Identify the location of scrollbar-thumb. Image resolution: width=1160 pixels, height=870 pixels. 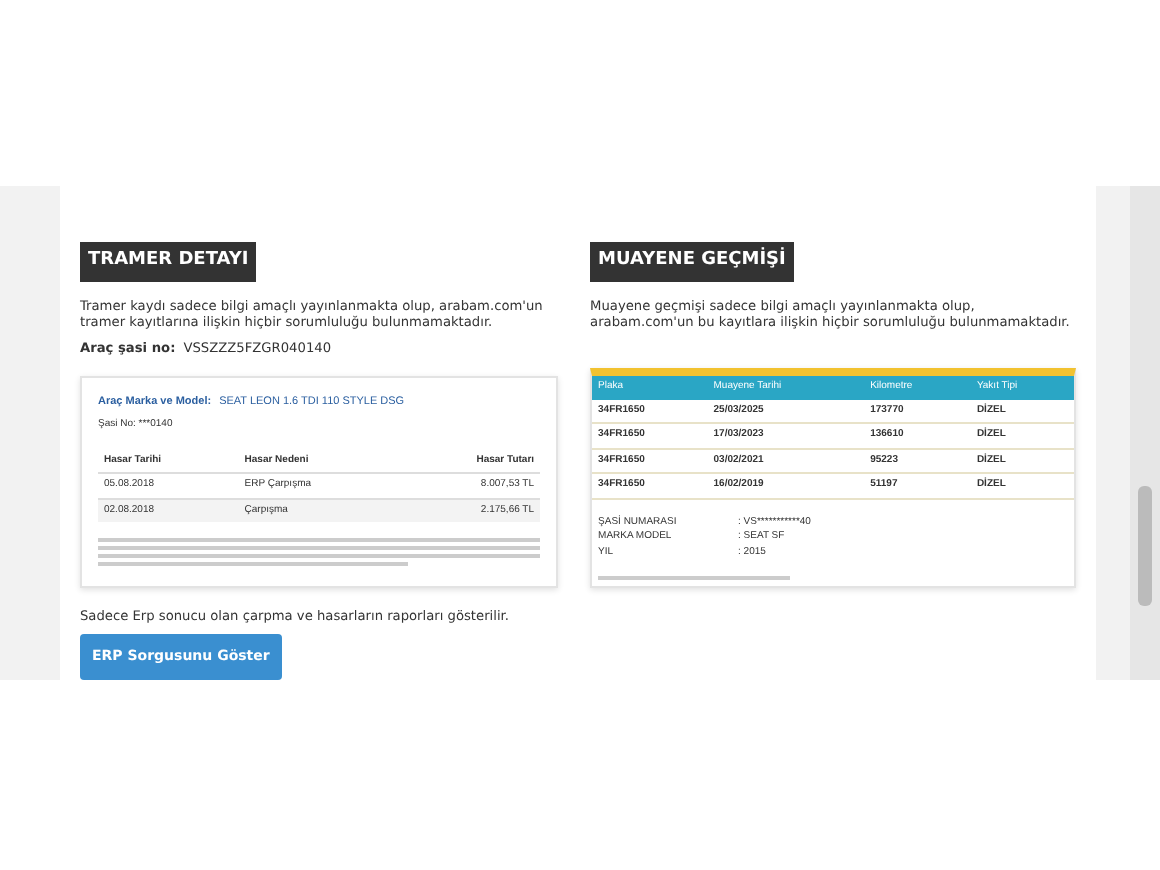
(1145, 546).